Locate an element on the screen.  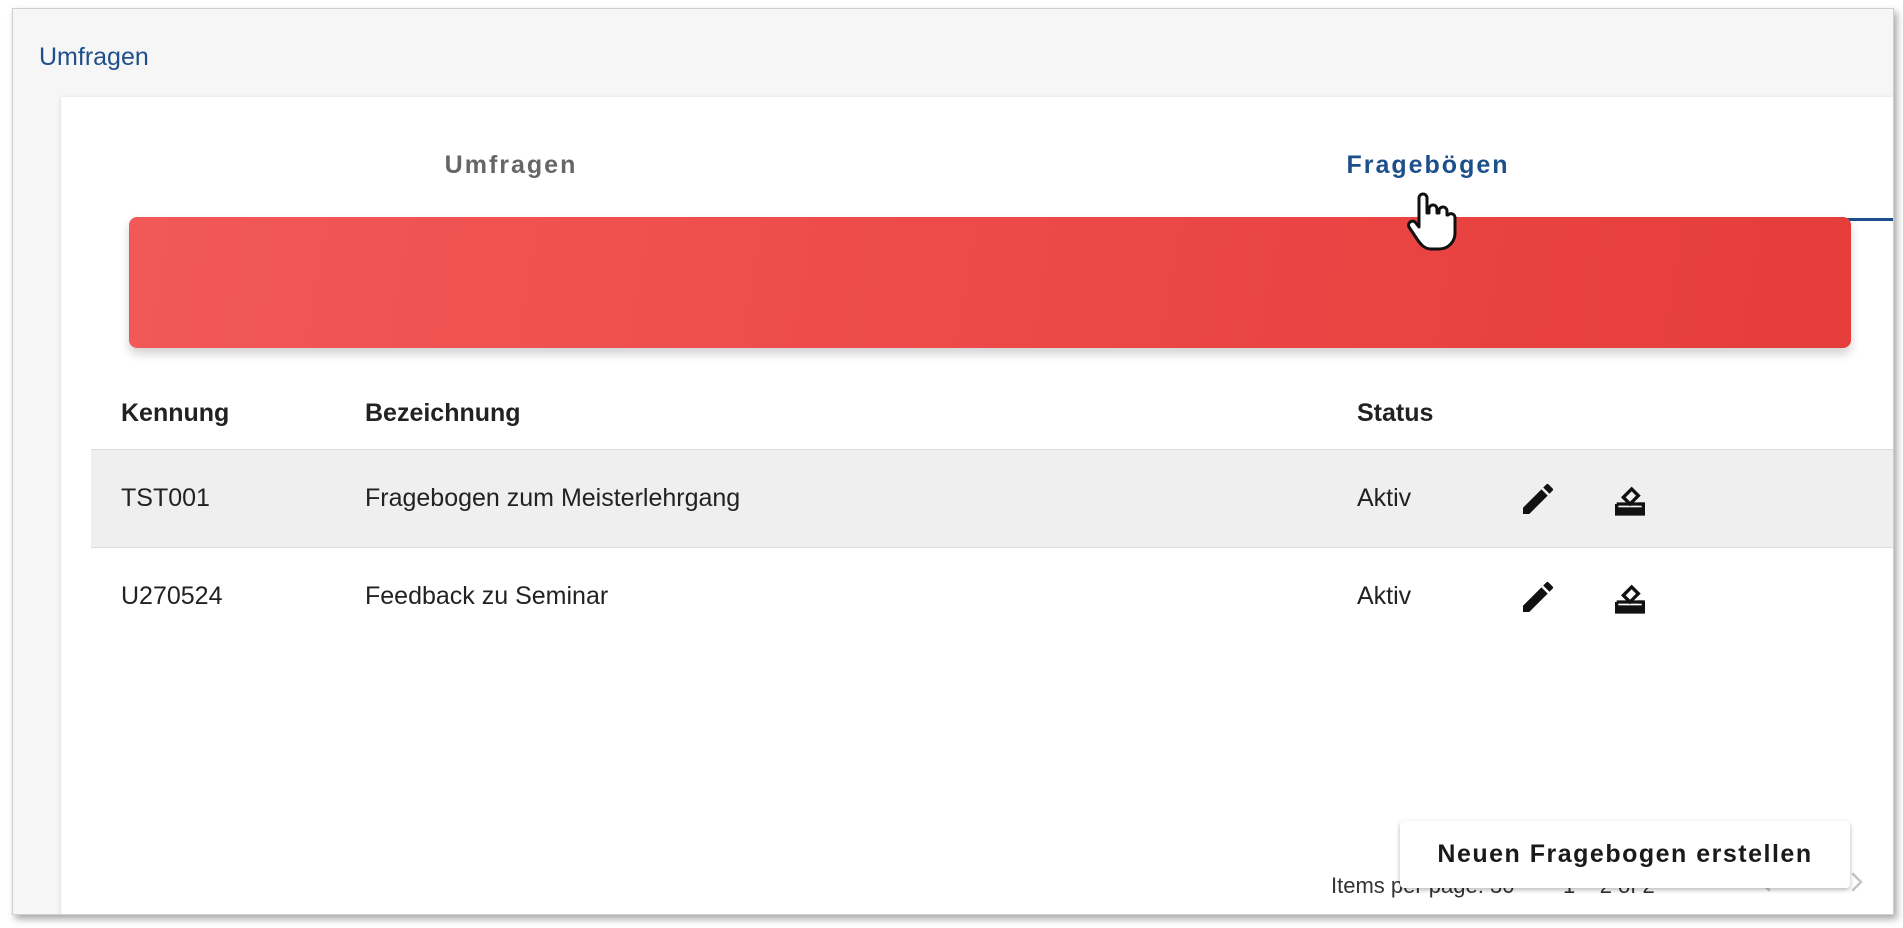
row-bezeichnung: Feedback zu Seminar is located at coordinates (487, 596).